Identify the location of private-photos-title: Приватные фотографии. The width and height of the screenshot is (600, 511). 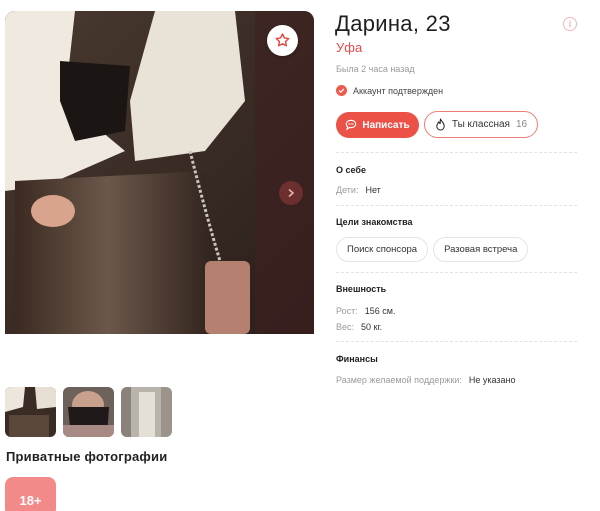
(87, 456).